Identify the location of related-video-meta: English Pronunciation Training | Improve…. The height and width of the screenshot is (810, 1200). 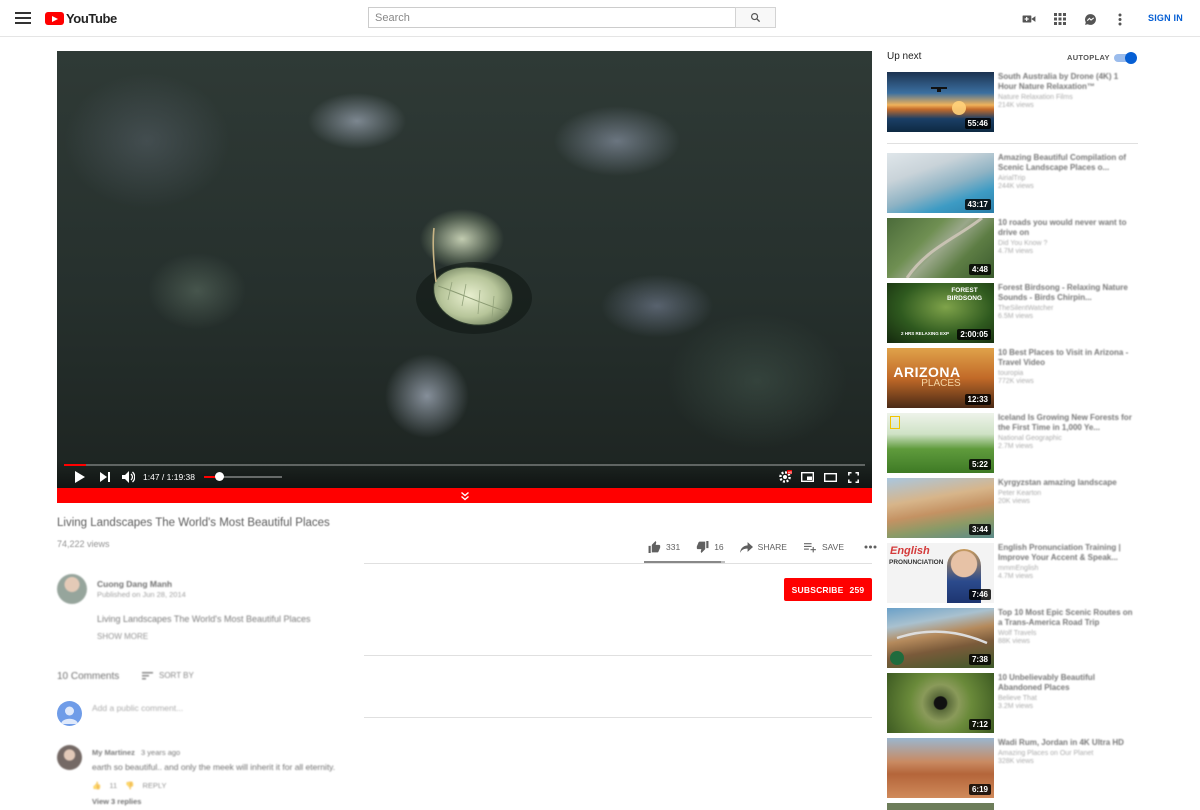
(1068, 561).